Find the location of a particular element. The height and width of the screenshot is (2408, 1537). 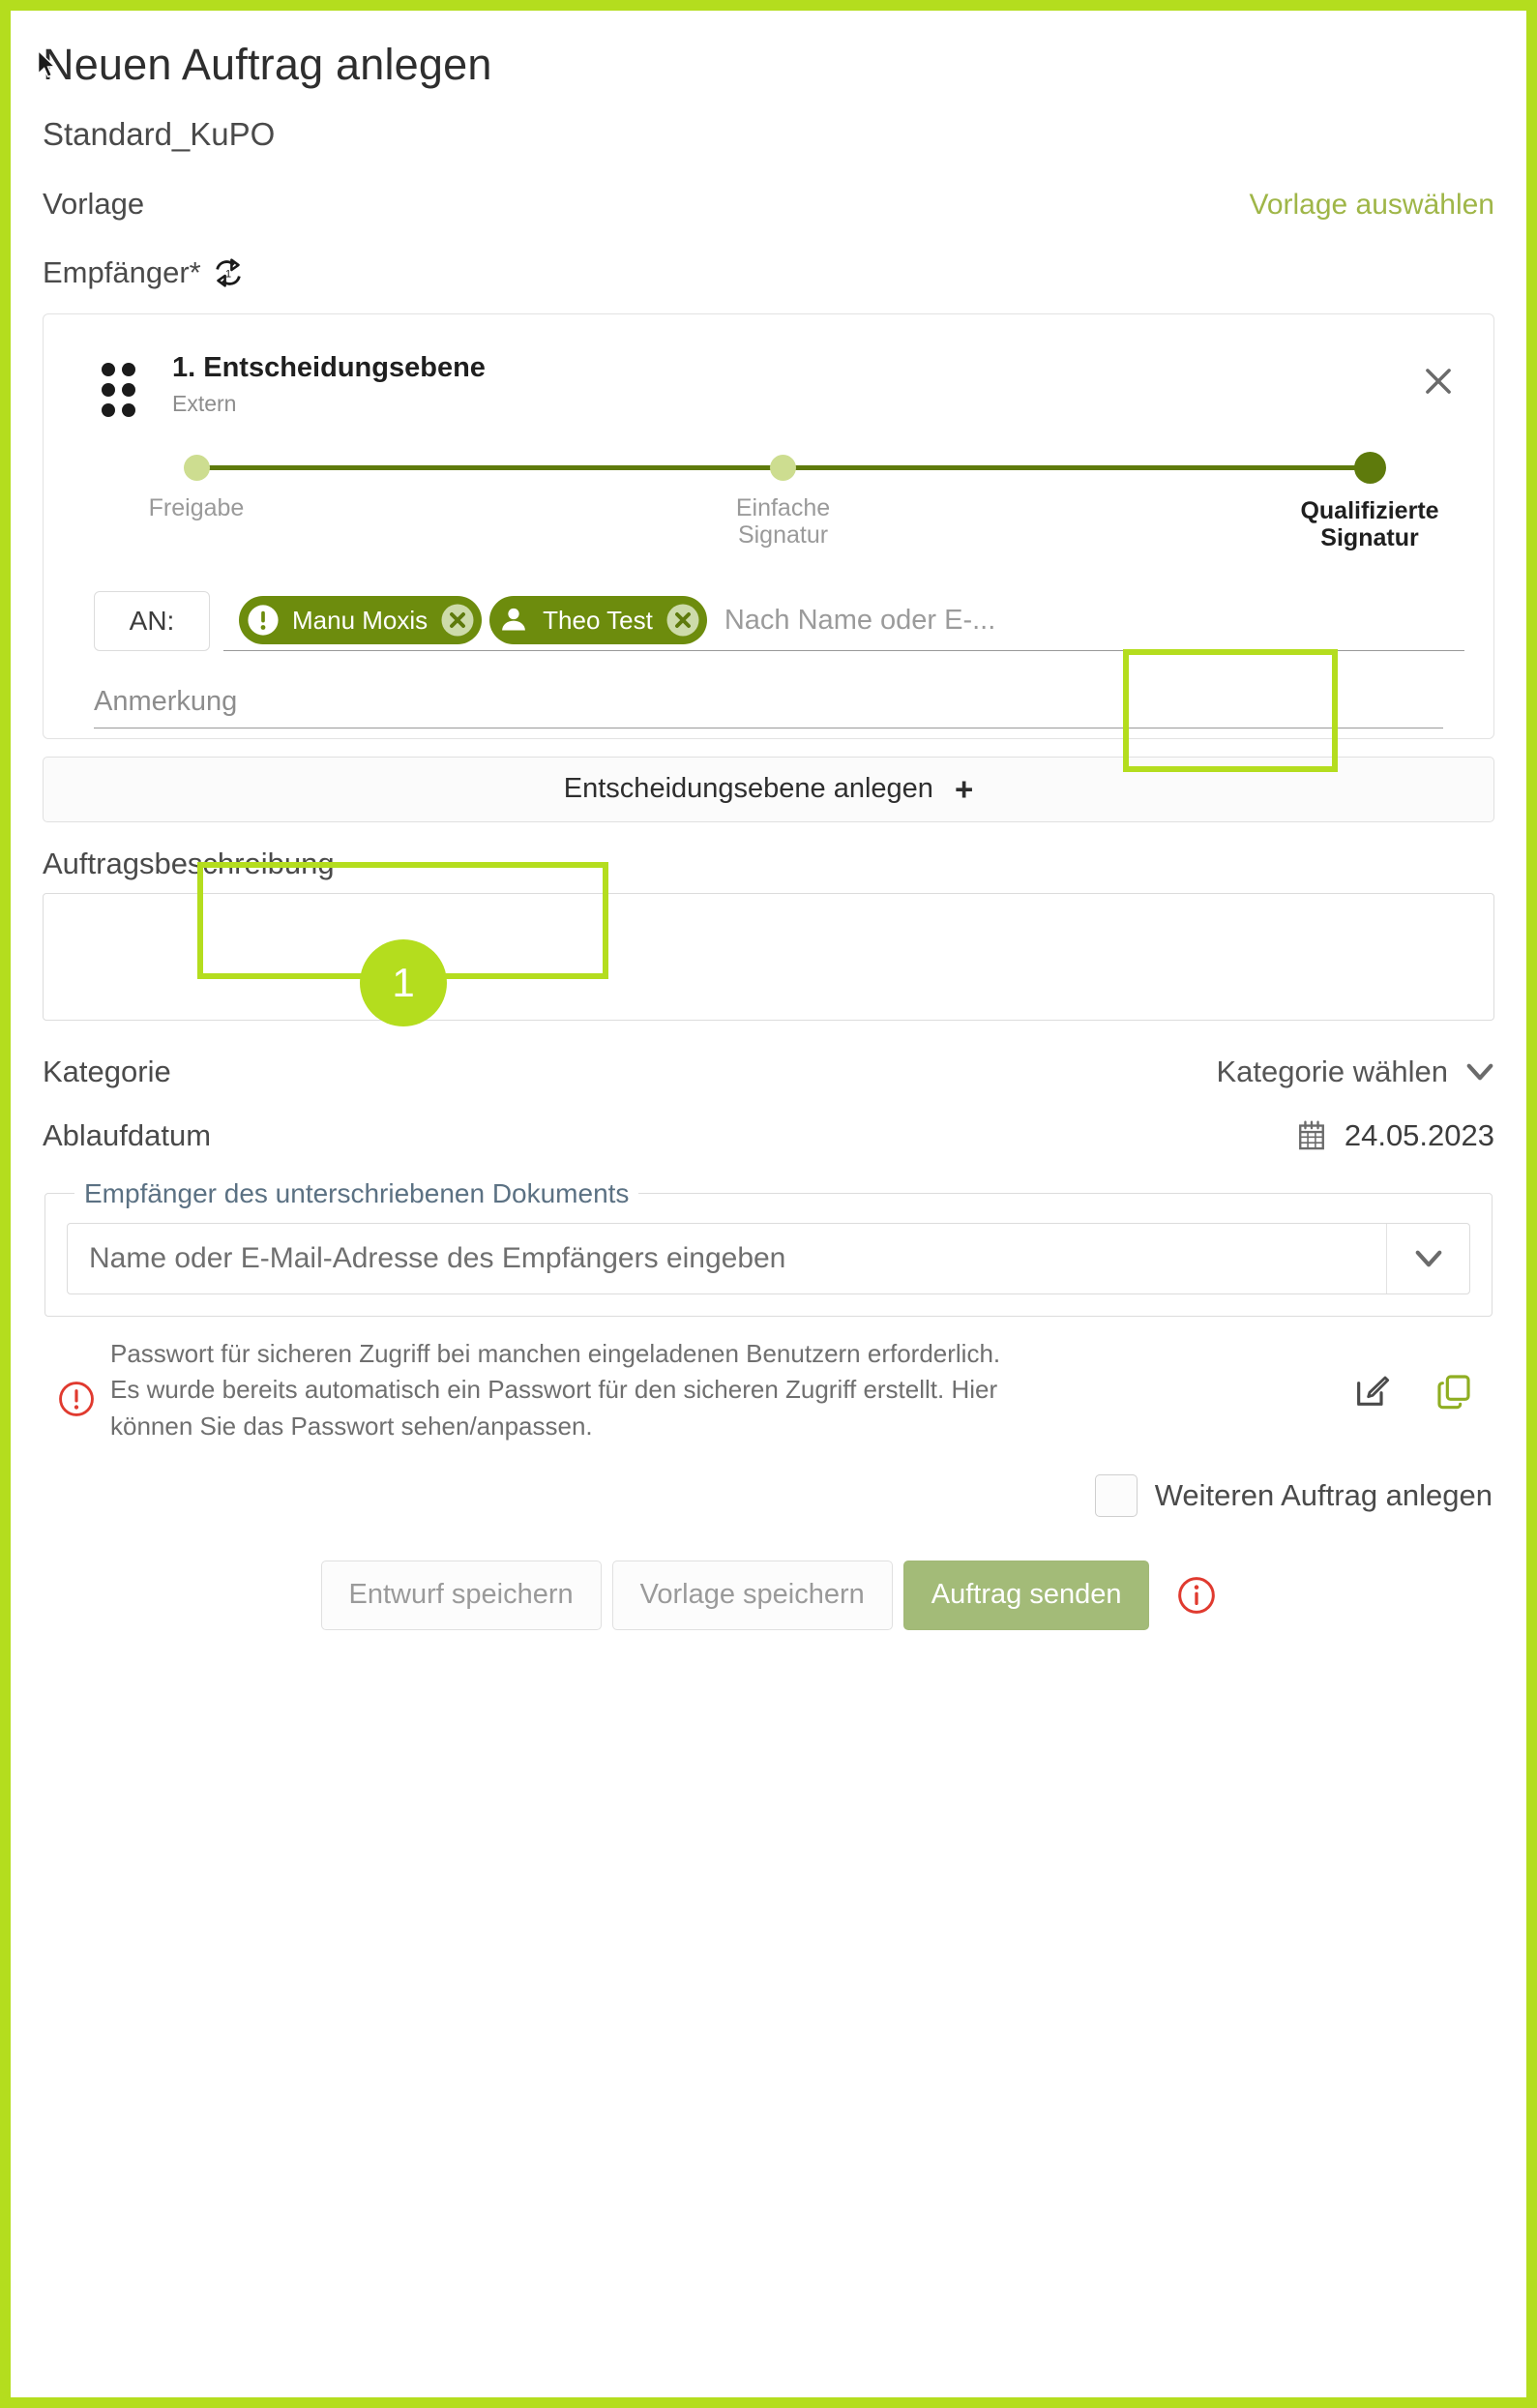

mouse-cursor-icon is located at coordinates (47, 63).